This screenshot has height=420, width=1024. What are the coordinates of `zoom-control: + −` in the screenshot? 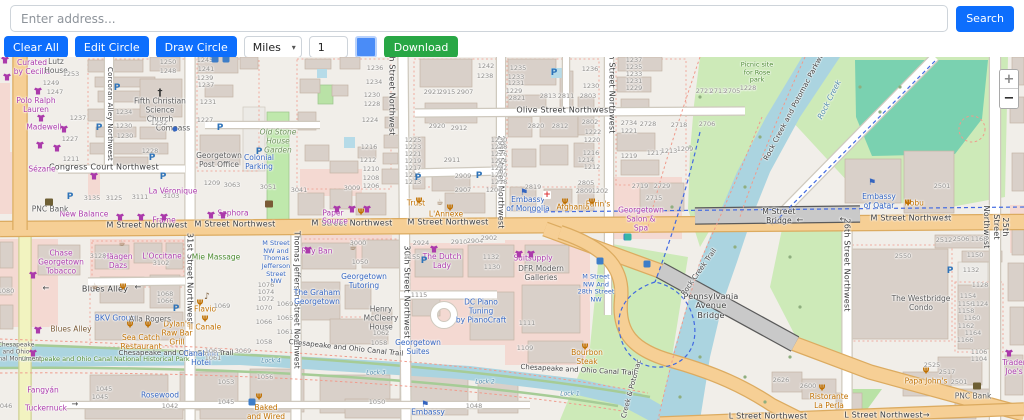 It's located at (1009, 89).